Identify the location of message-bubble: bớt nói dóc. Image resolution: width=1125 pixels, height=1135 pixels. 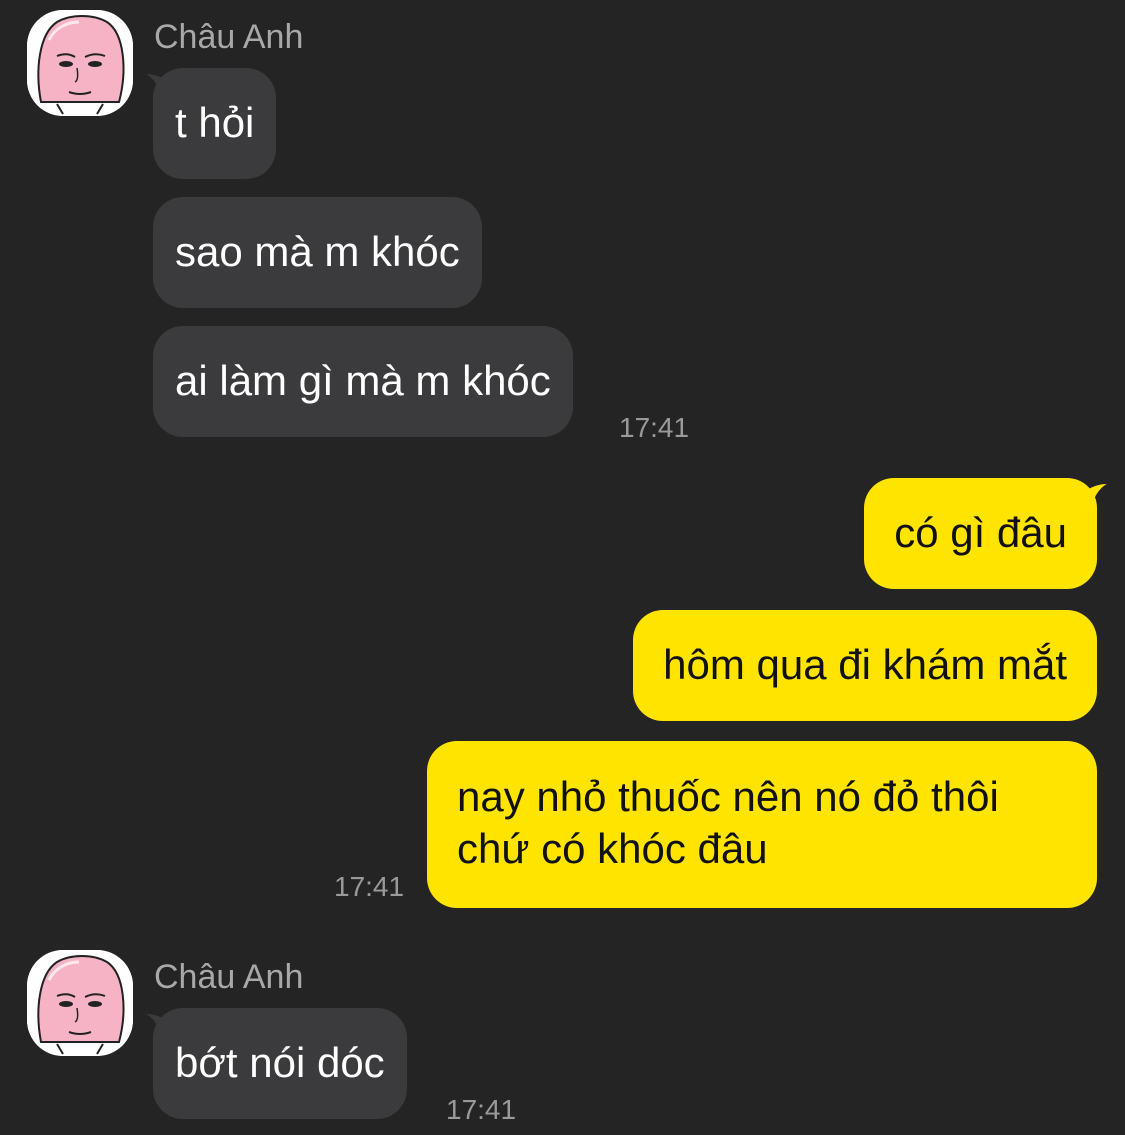
(280, 1063).